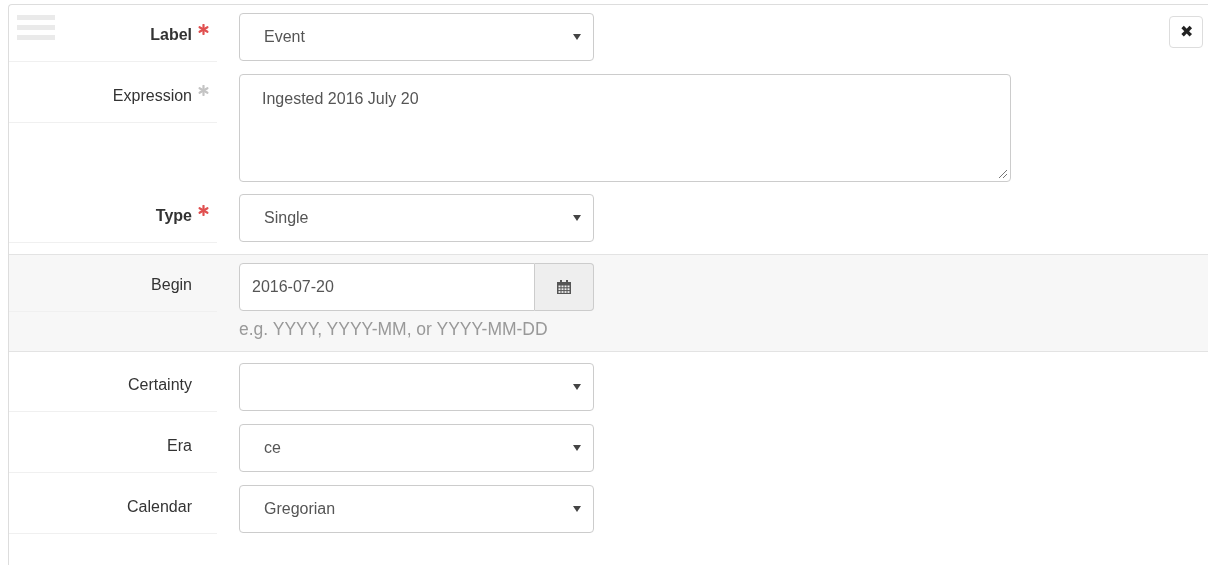 This screenshot has width=1208, height=565. What do you see at coordinates (179, 446) in the screenshot?
I see `field-label: Era` at bounding box center [179, 446].